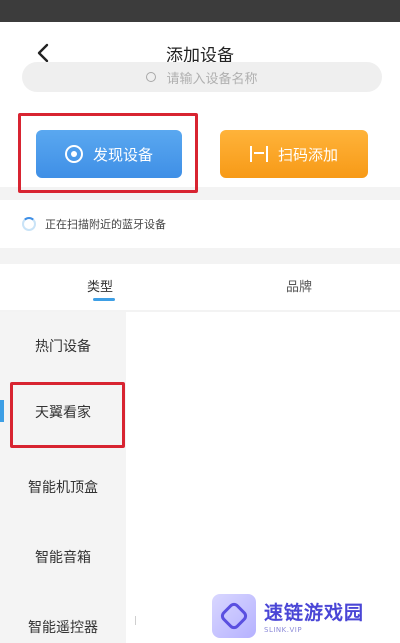 Image resolution: width=400 pixels, height=643 pixels. I want to click on loading-spinner-icon, so click(29, 224).